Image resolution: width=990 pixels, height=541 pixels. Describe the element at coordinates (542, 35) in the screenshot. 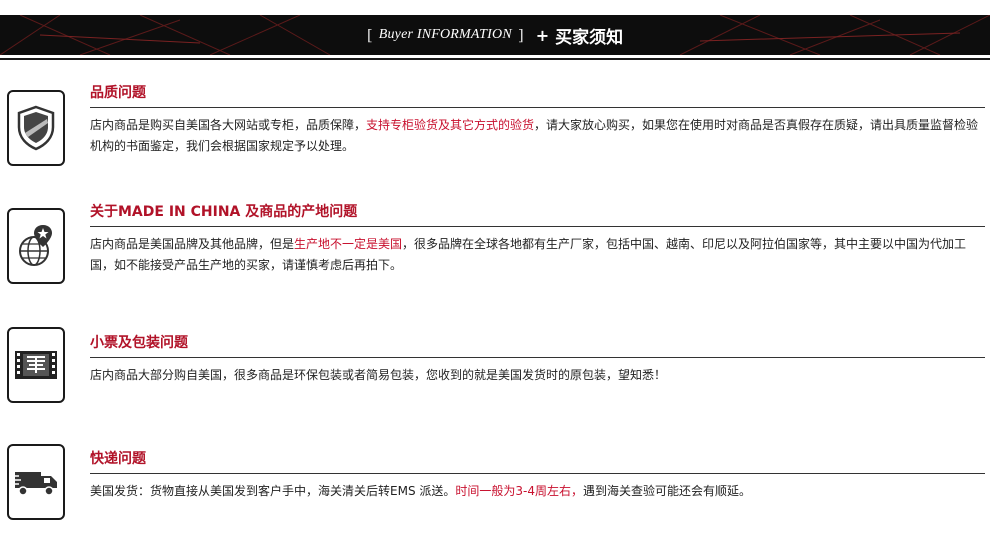

I see `title-plus: +` at that location.